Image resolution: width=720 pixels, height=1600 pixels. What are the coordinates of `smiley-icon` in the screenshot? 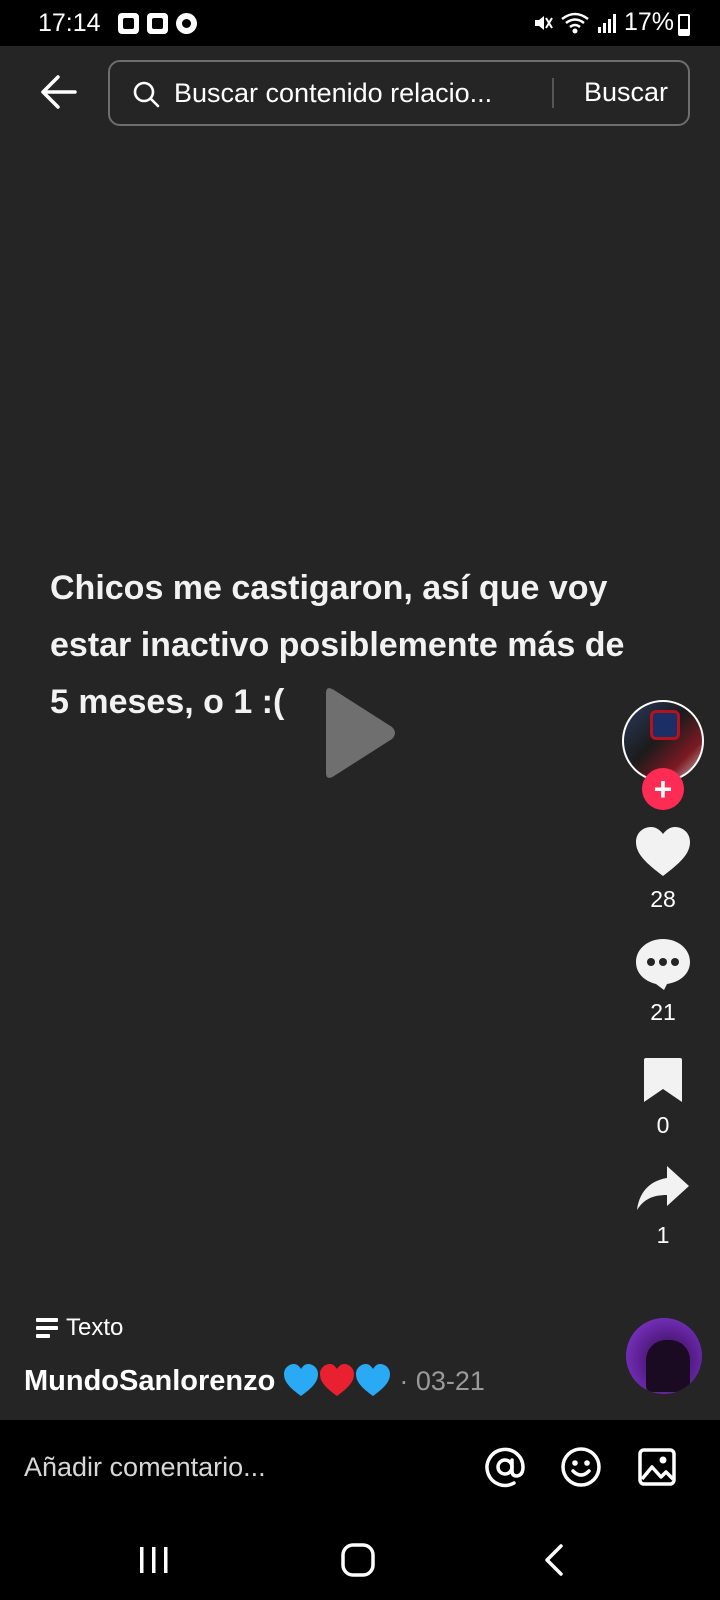 It's located at (581, 1467).